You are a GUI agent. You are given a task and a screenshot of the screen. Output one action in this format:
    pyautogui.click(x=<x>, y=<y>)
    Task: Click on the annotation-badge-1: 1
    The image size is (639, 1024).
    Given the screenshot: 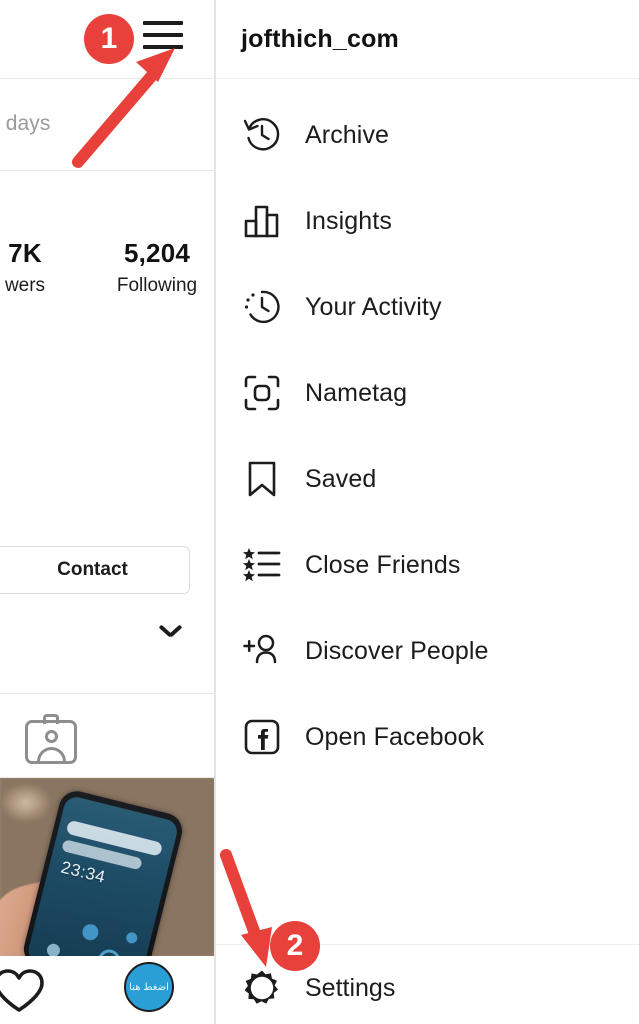 What is the action you would take?
    pyautogui.click(x=109, y=39)
    